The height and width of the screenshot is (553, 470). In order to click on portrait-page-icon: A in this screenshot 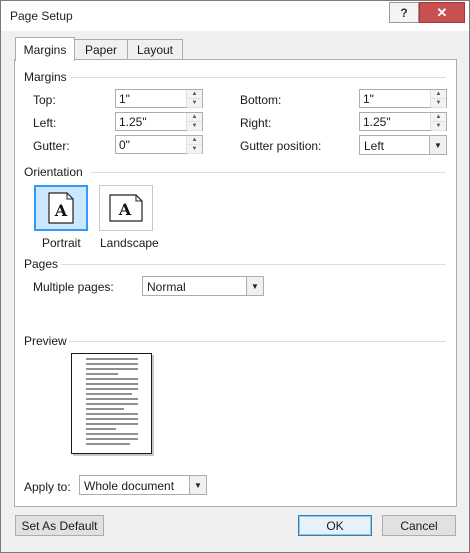, I will do `click(61, 208)`.